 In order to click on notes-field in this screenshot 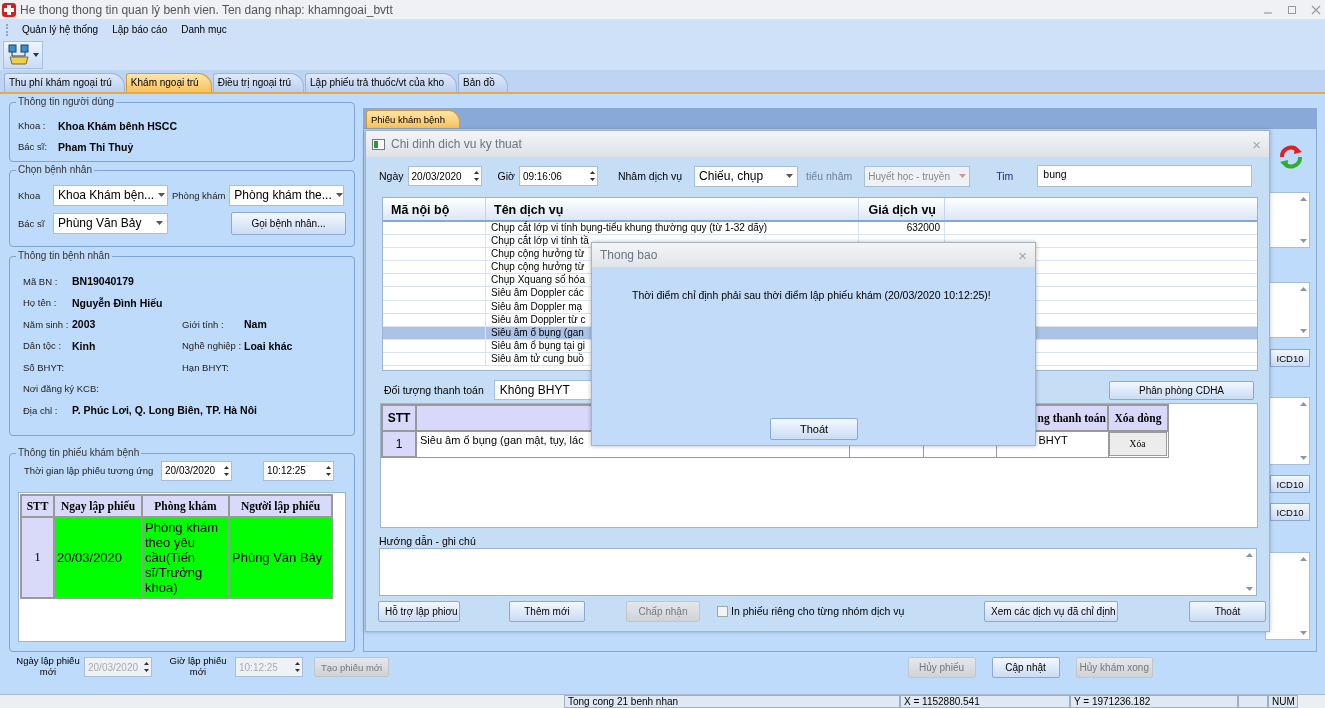, I will do `click(818, 572)`.